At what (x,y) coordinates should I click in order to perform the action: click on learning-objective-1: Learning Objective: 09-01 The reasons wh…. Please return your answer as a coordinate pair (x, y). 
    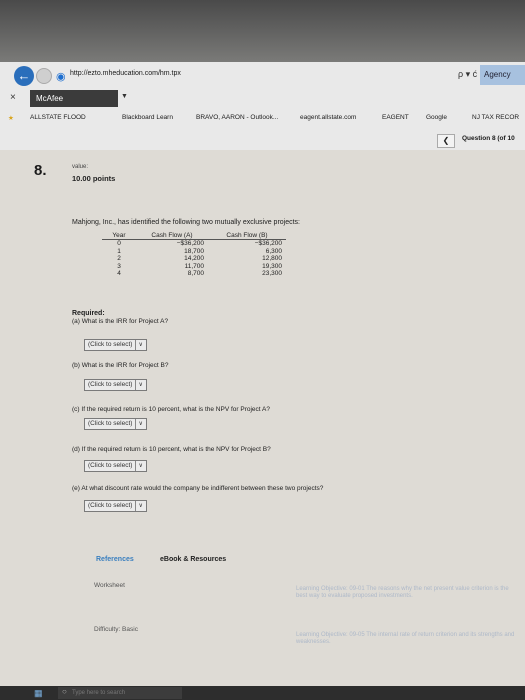
    Looking at the image, I should click on (402, 592).